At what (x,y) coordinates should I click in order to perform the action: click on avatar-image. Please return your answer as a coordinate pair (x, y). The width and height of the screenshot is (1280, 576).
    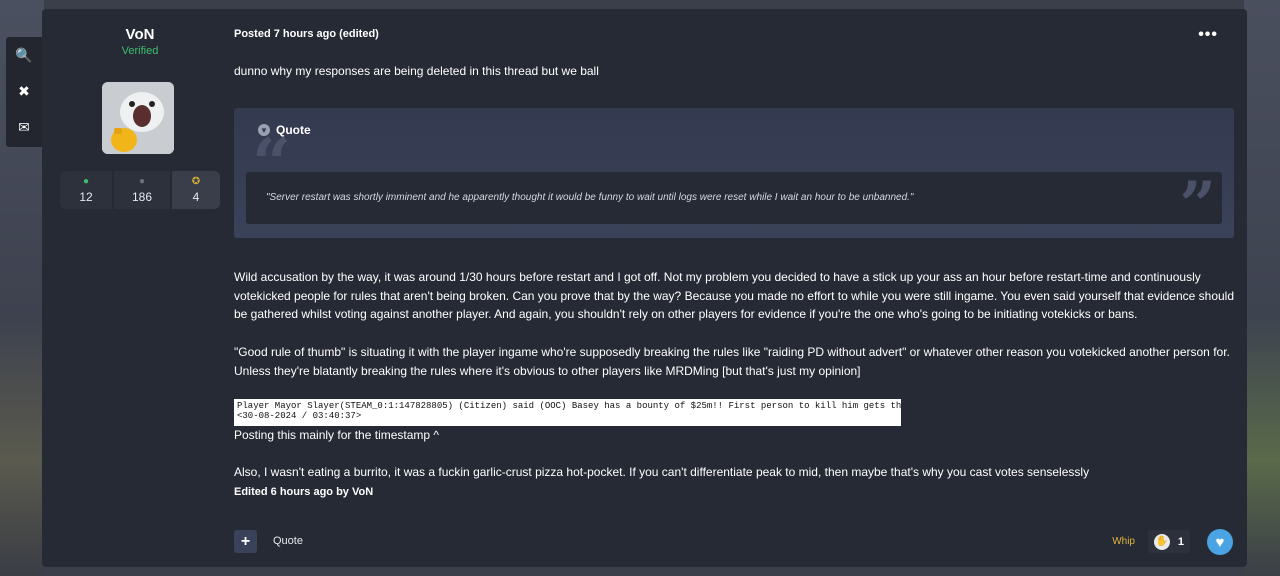
    Looking at the image, I should click on (138, 118).